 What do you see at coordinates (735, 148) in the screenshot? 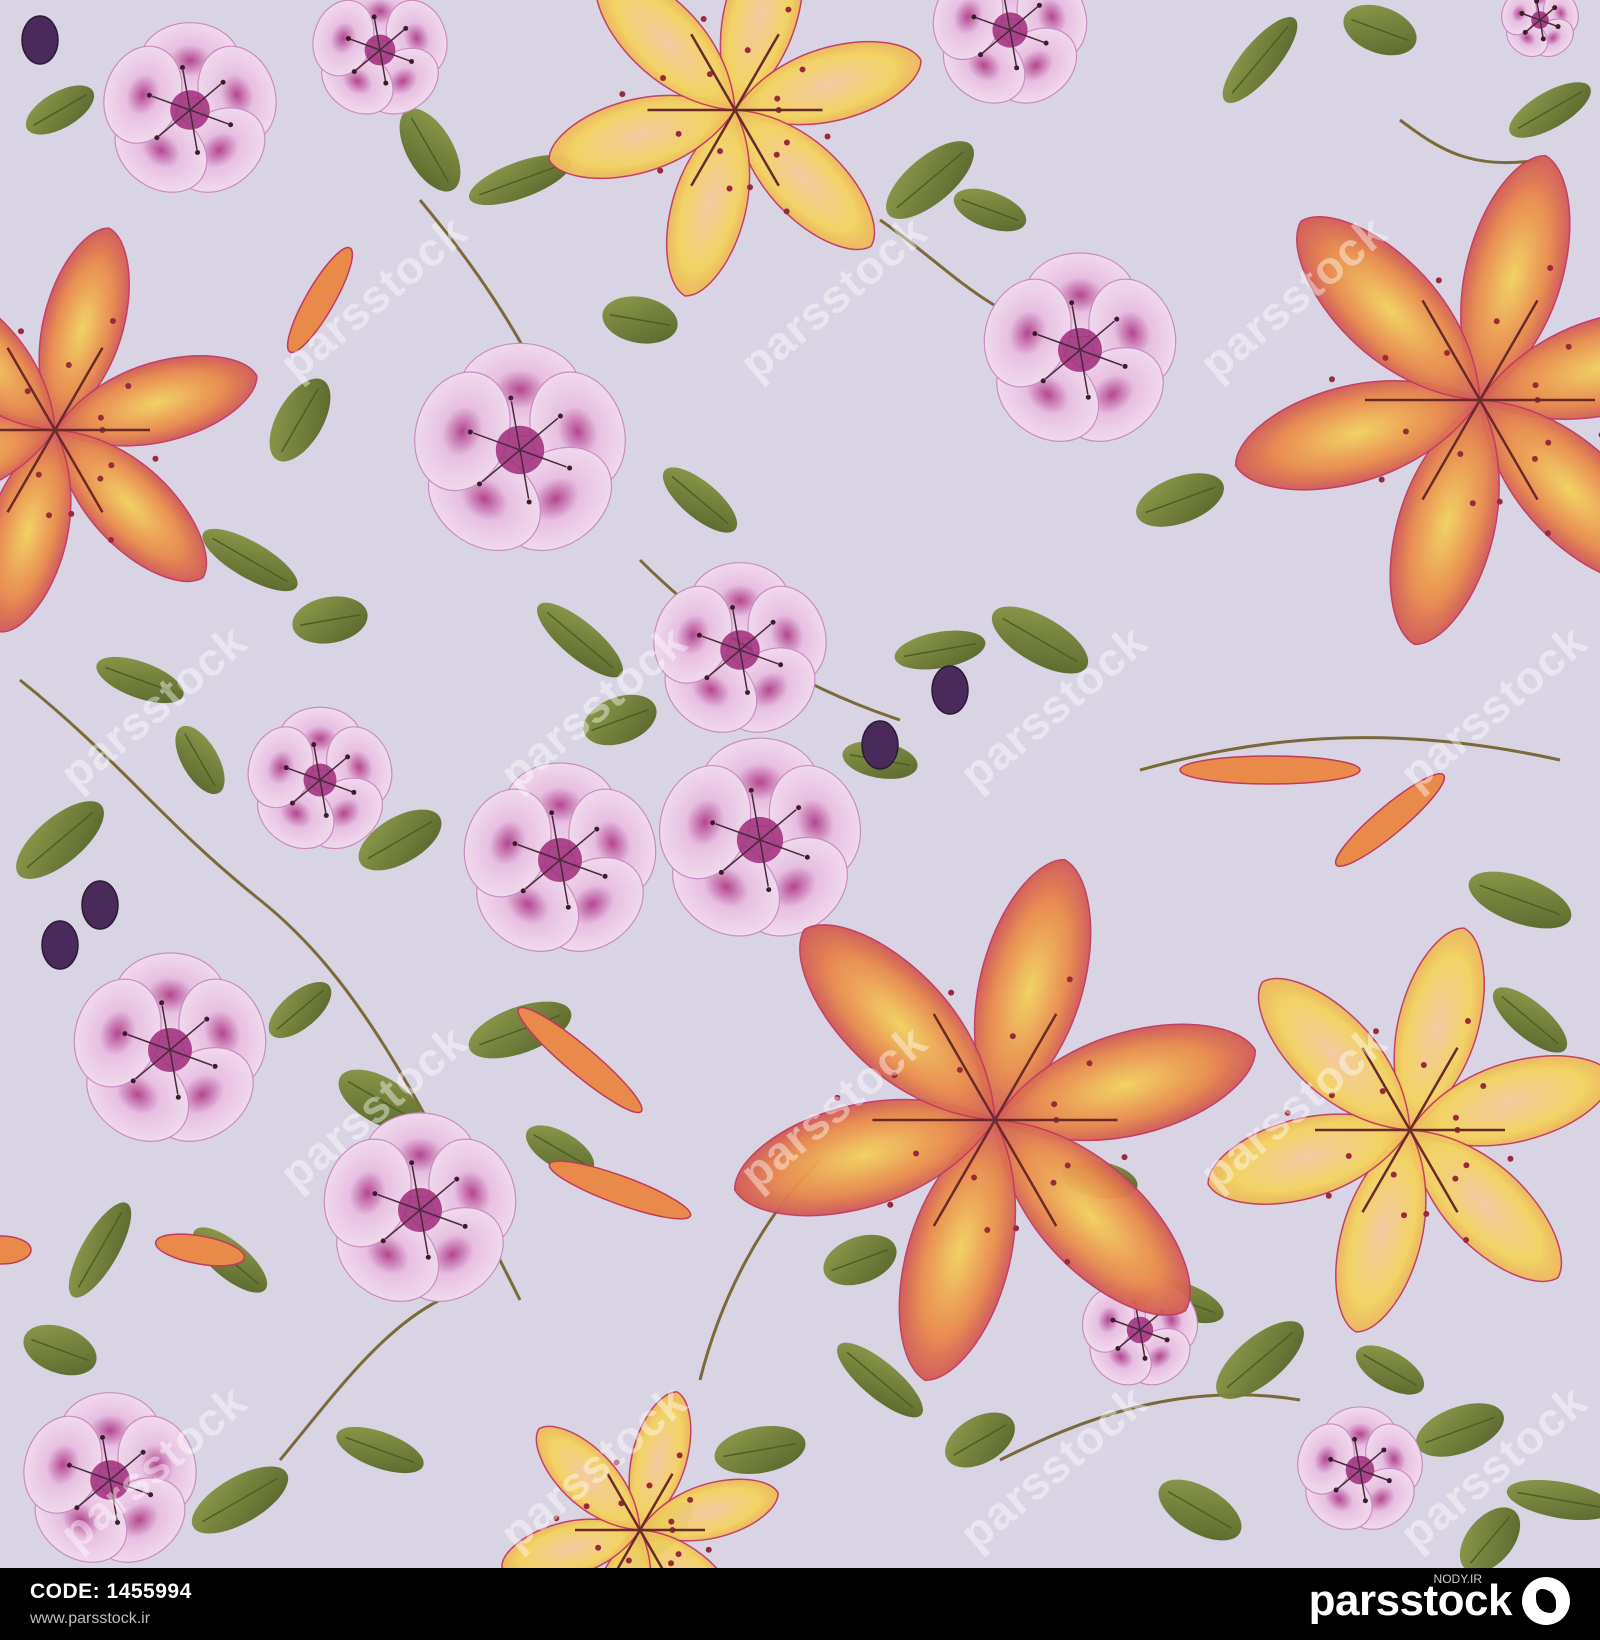
I see `lily-flower` at bounding box center [735, 148].